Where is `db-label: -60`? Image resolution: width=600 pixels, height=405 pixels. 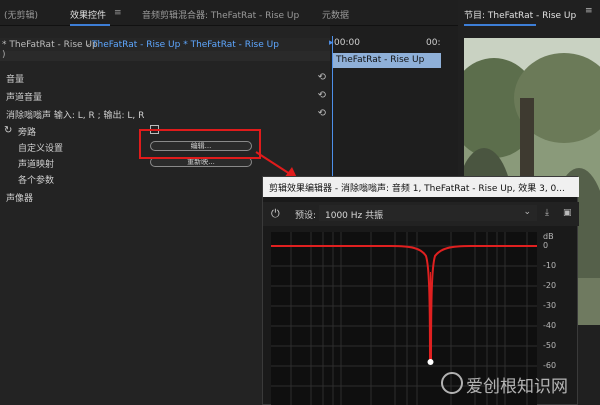
db-label: -60 is located at coordinates (550, 365).